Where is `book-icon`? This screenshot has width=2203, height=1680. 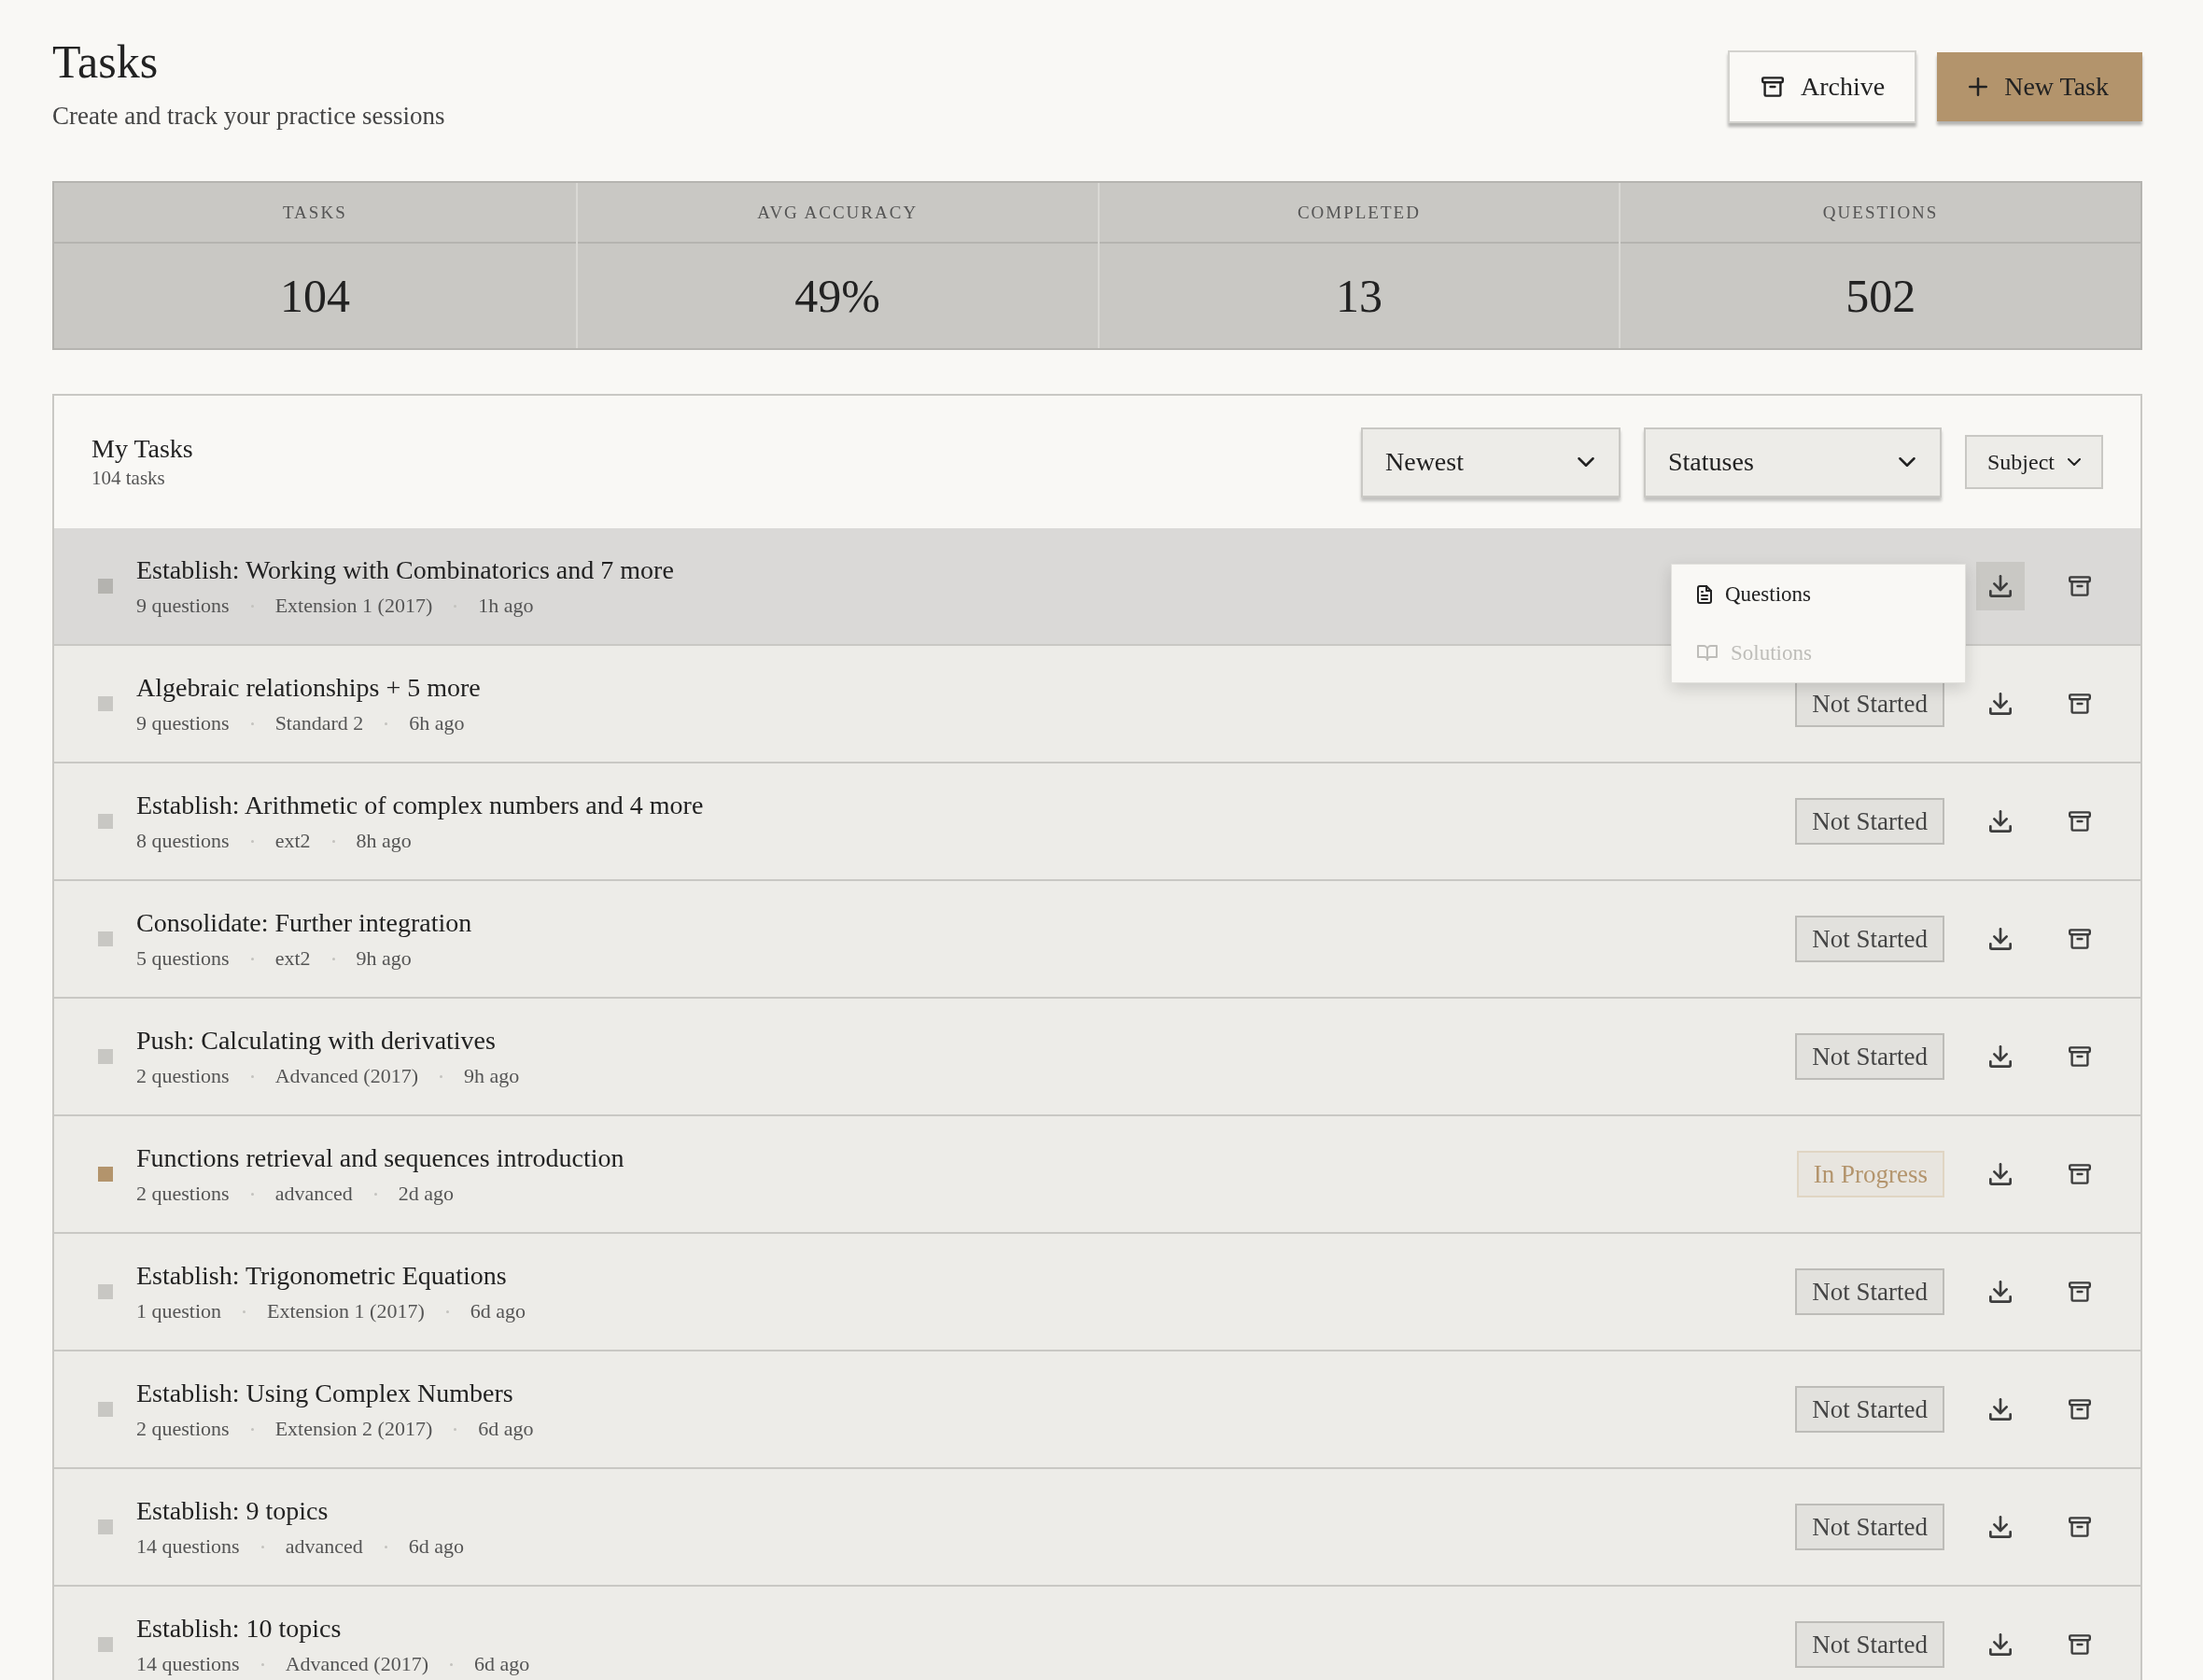 book-icon is located at coordinates (1707, 653).